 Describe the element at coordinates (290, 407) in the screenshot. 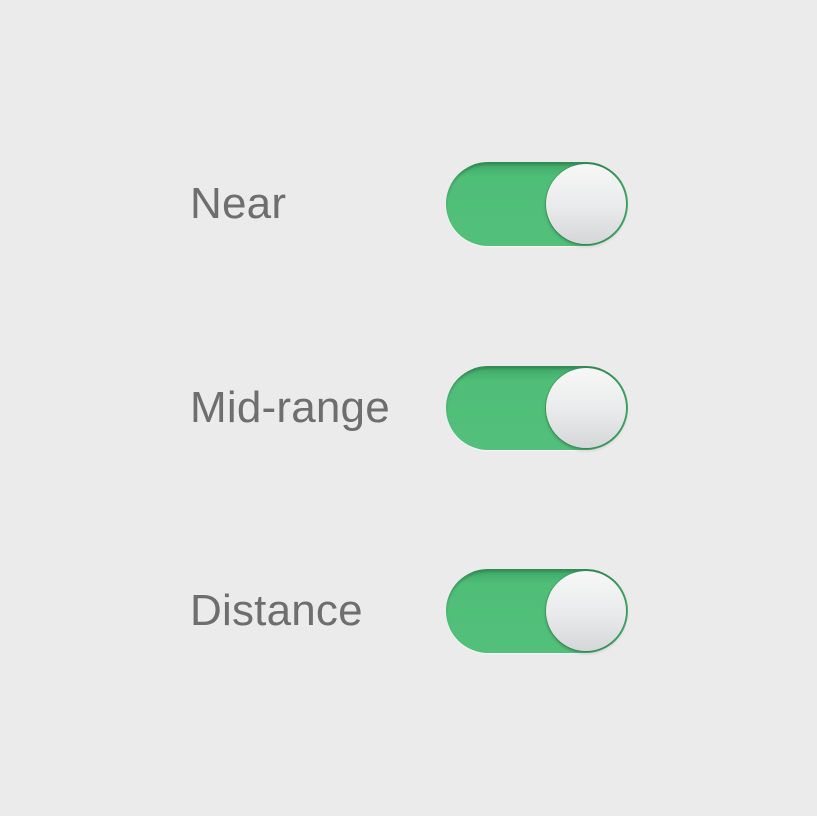

I see `mid-range-label: Mid-range` at that location.